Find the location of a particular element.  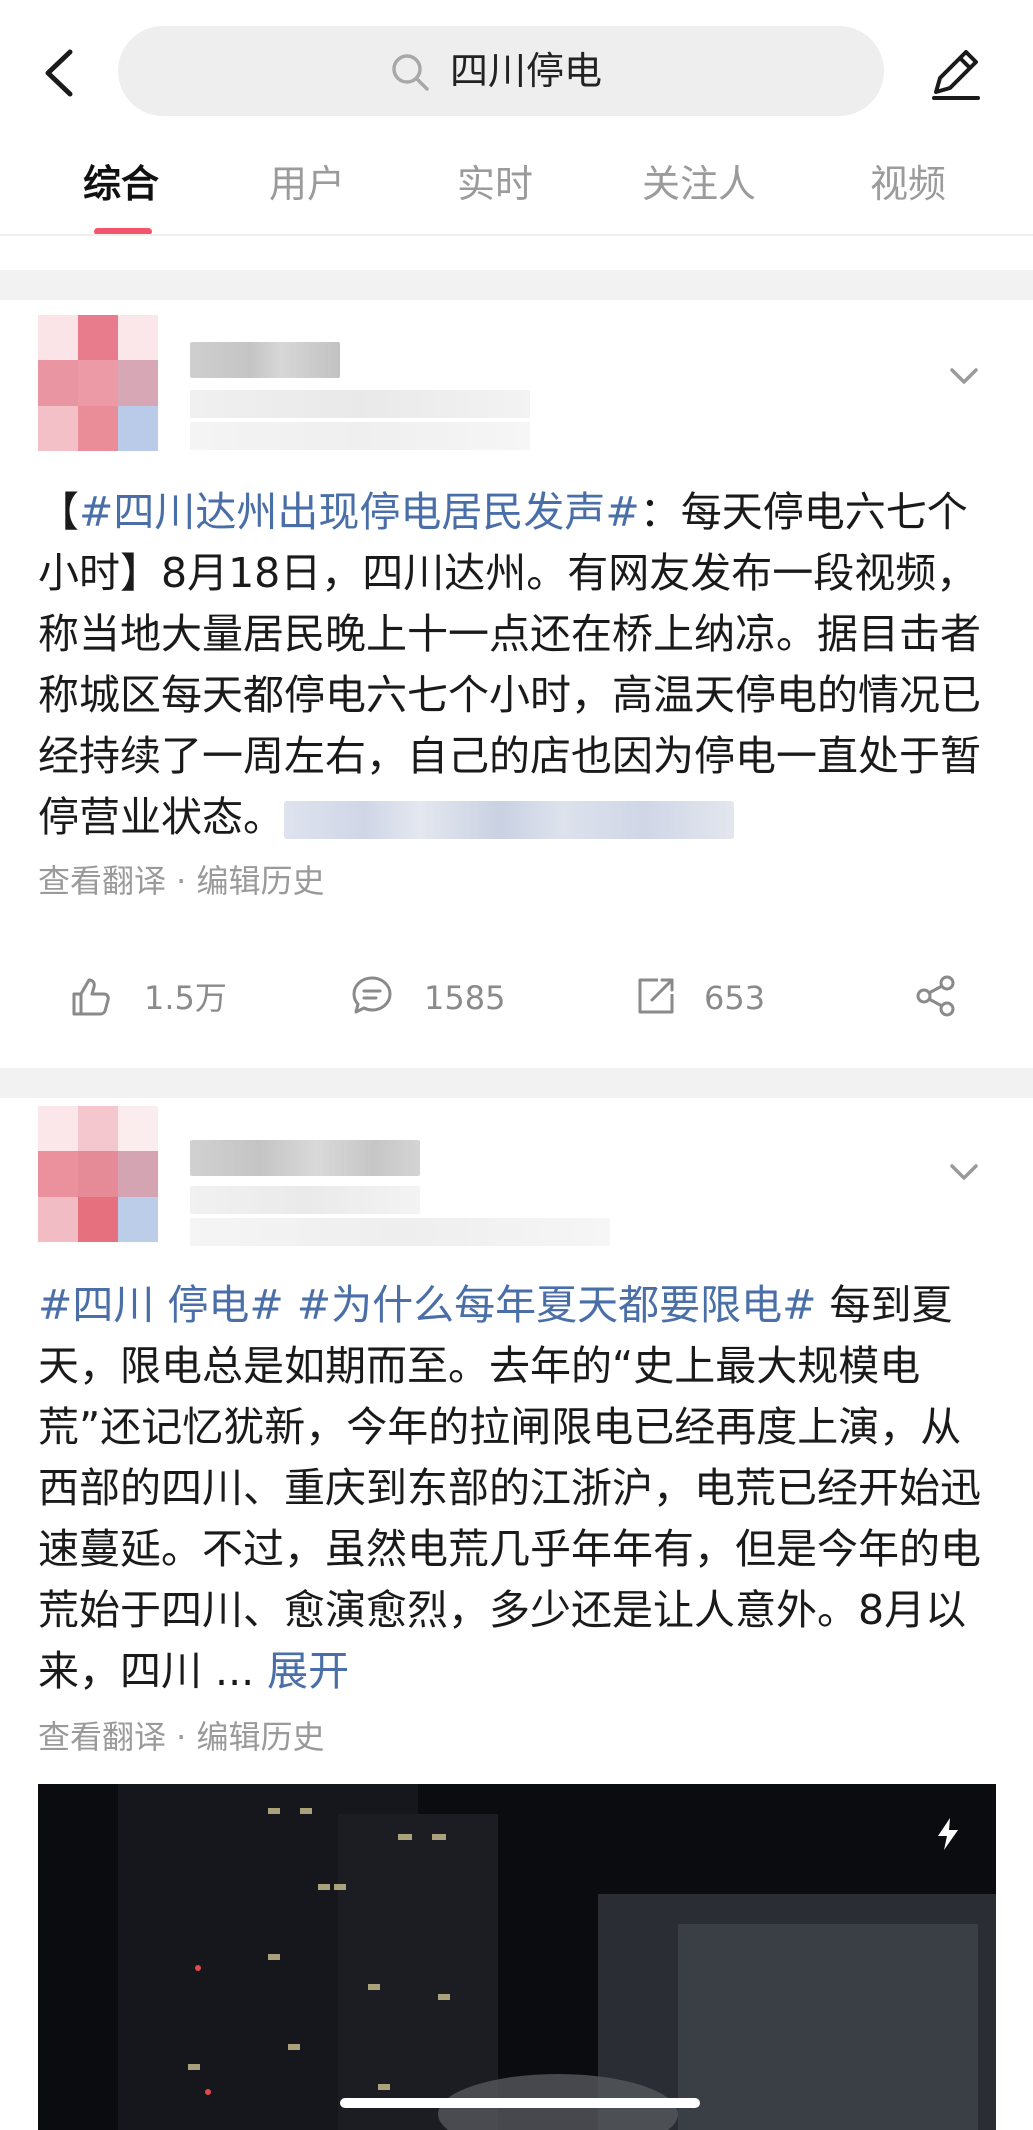

share-button is located at coordinates (936, 996).